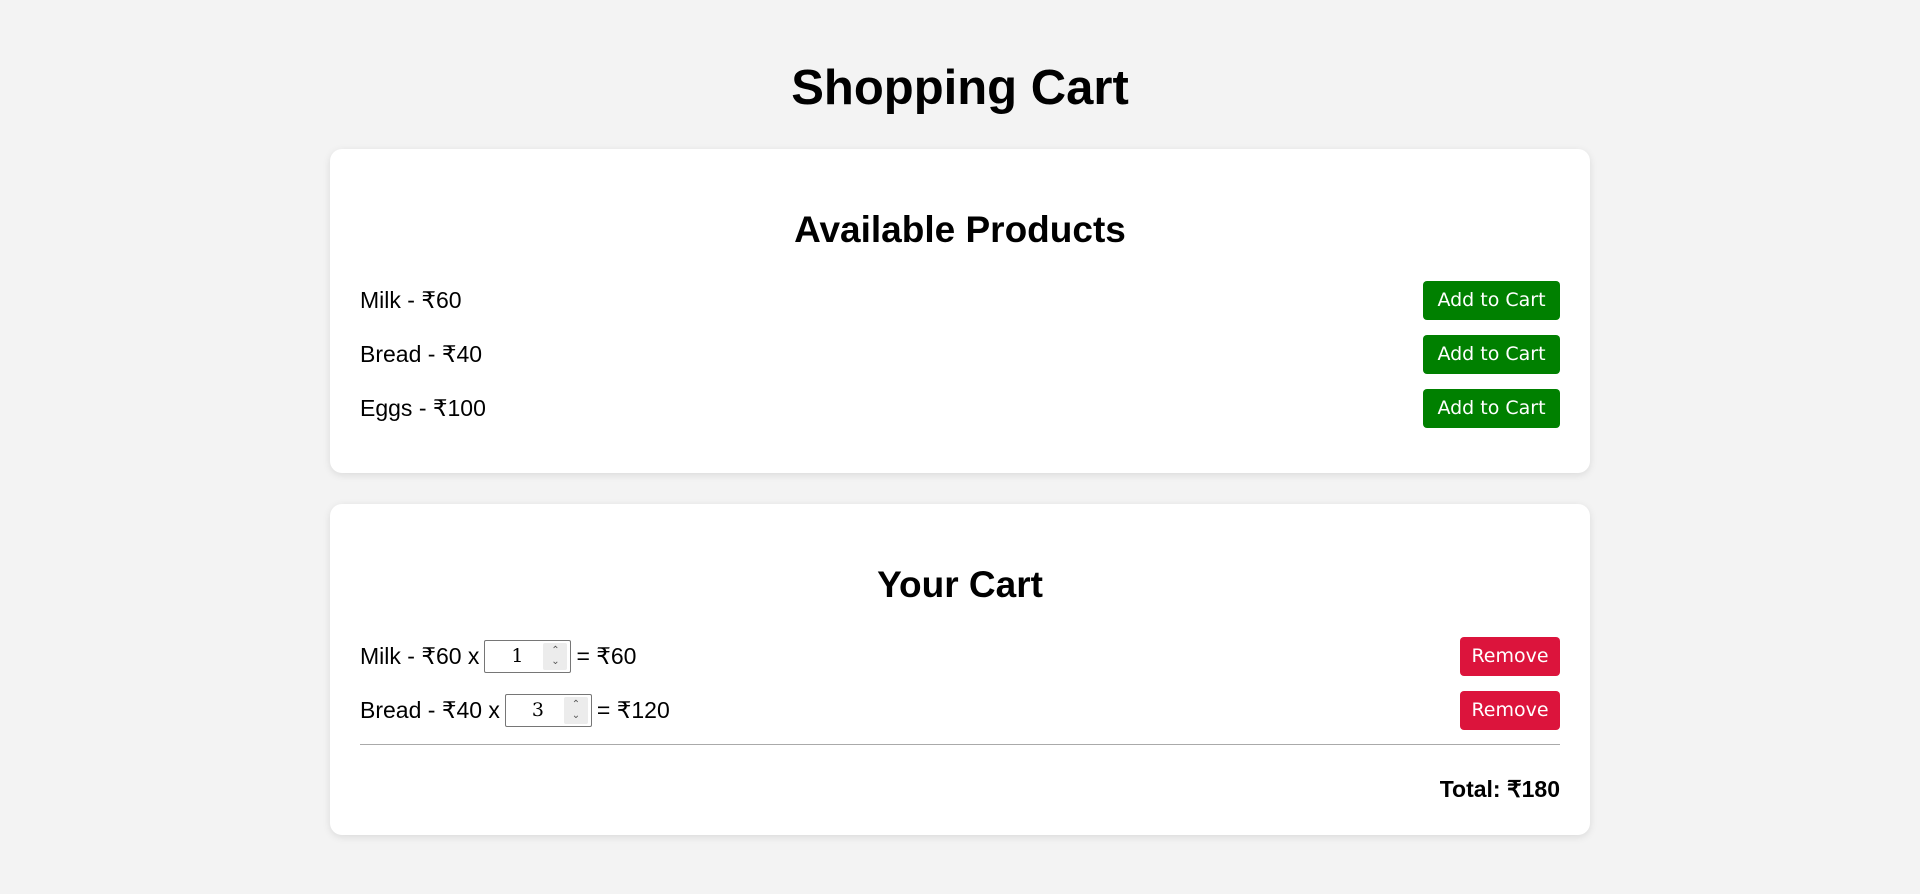  What do you see at coordinates (421, 353) in the screenshot?
I see `product-label: Bread - ₹40` at bounding box center [421, 353].